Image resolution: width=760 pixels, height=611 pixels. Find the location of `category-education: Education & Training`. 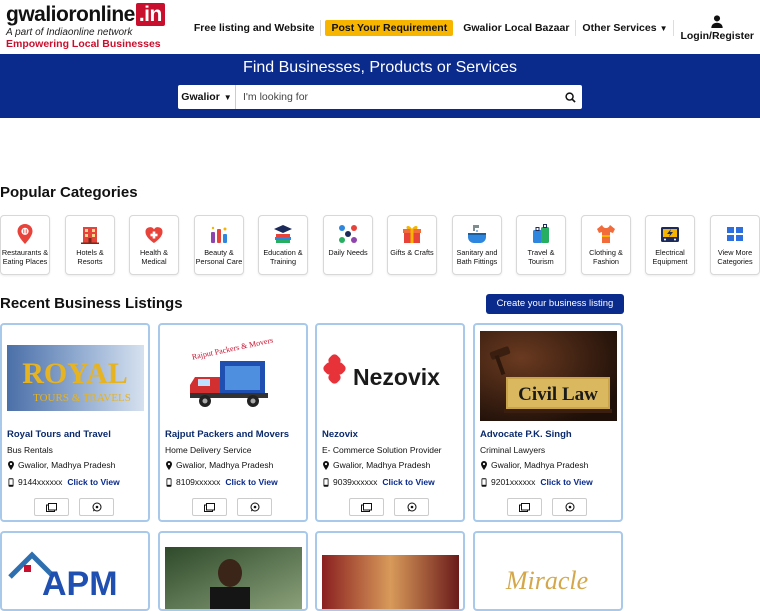

category-education: Education & Training is located at coordinates (283, 245).